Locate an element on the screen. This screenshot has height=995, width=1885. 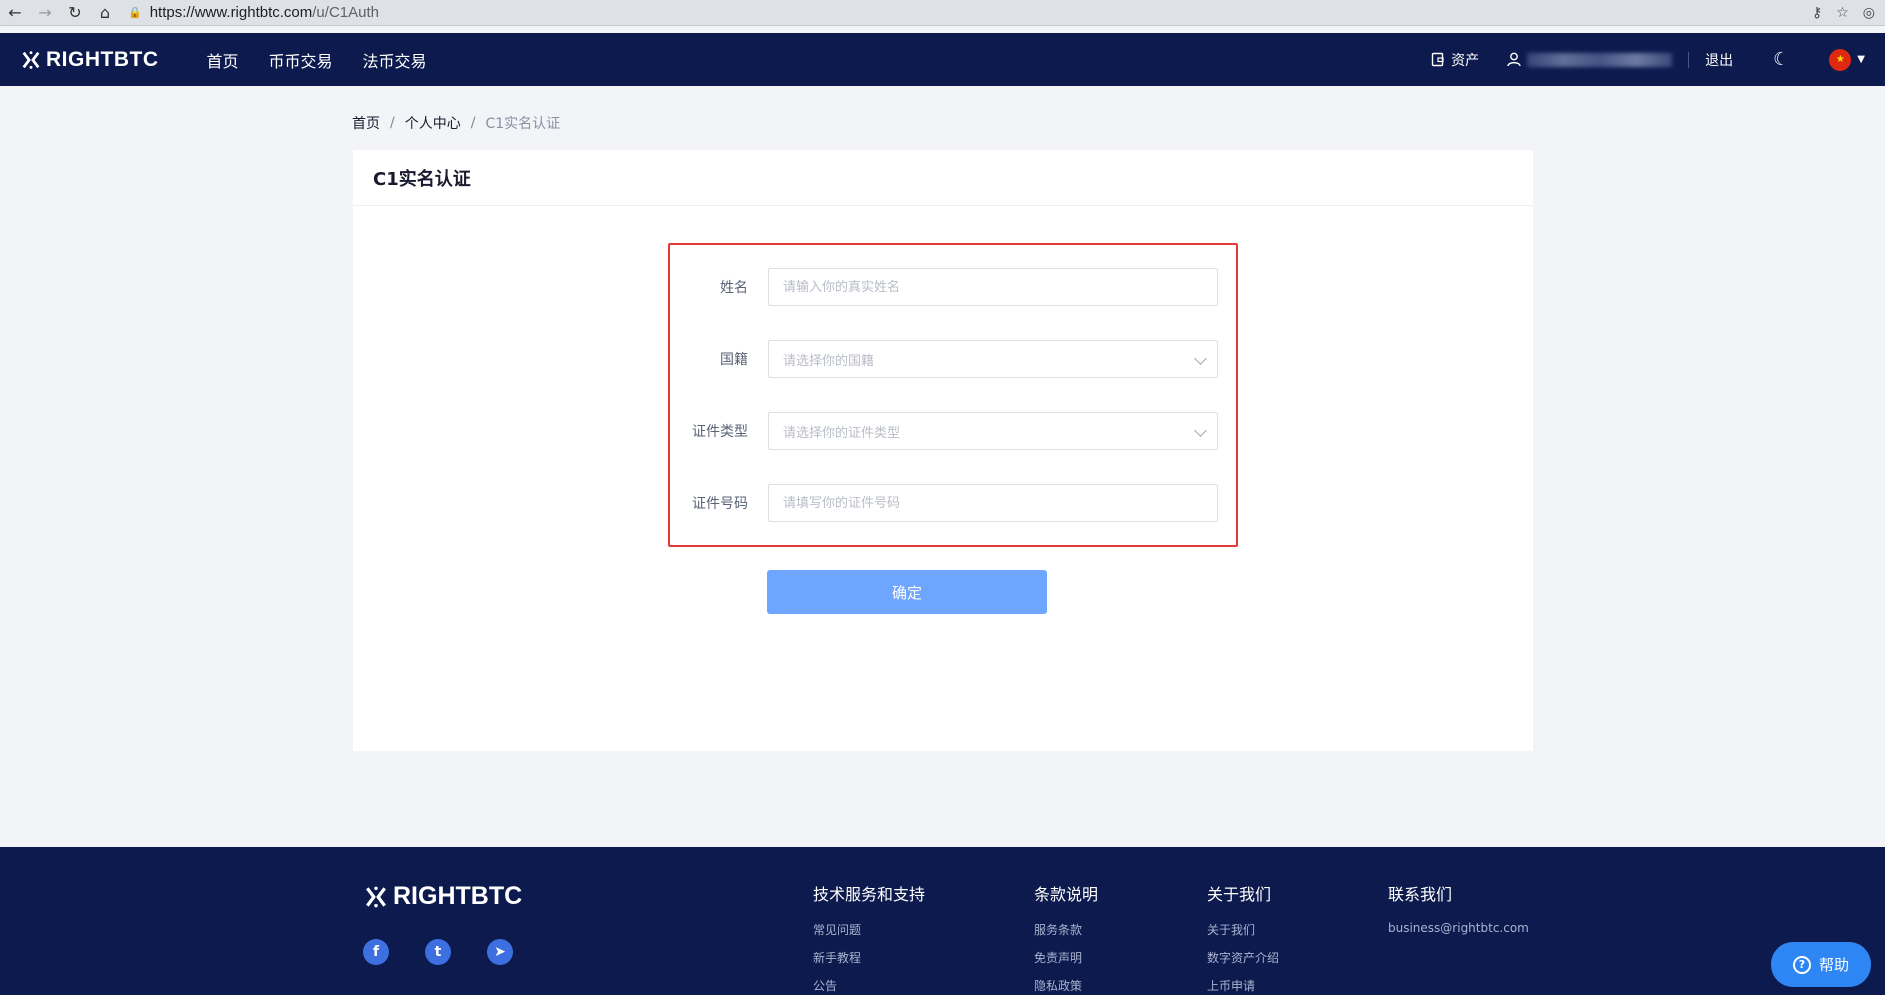
lock-icon: 🔒 is located at coordinates (135, 12).